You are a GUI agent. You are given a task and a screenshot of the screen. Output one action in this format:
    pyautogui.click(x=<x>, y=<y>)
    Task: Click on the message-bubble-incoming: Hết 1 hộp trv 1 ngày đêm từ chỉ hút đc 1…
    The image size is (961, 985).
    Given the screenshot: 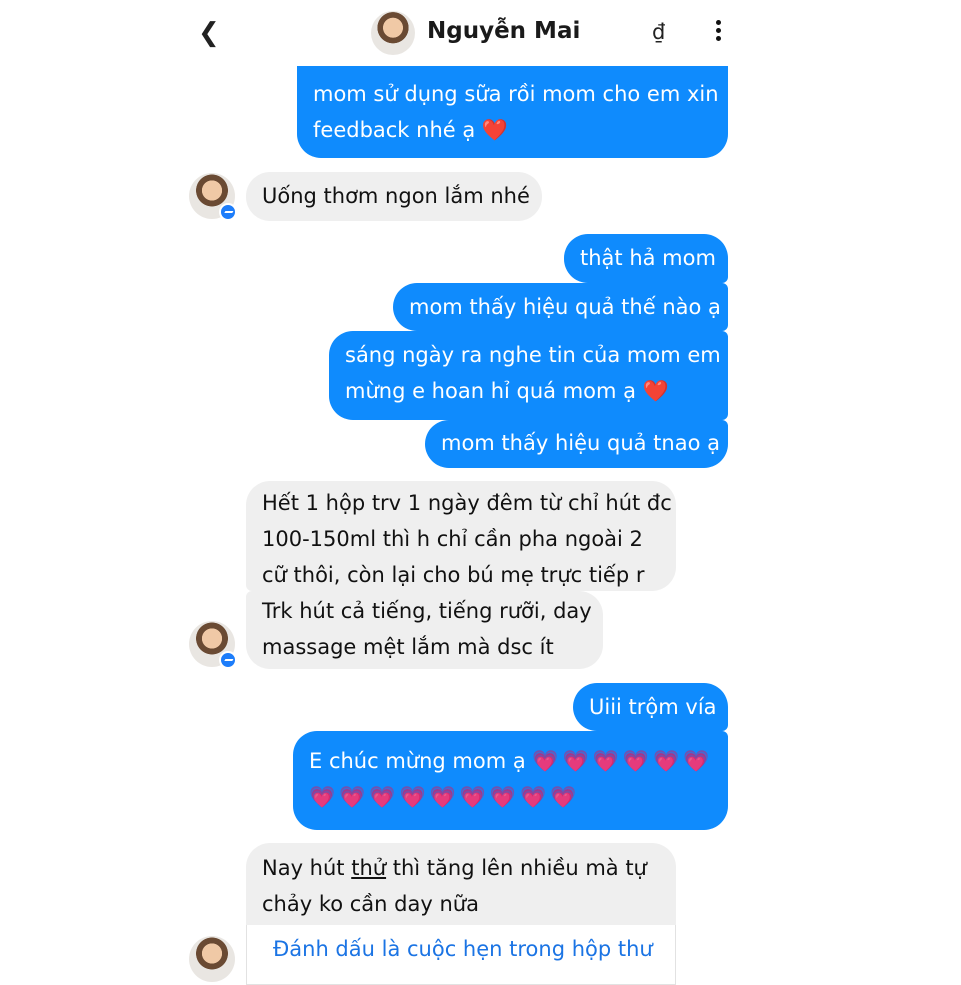 What is the action you would take?
    pyautogui.click(x=461, y=536)
    